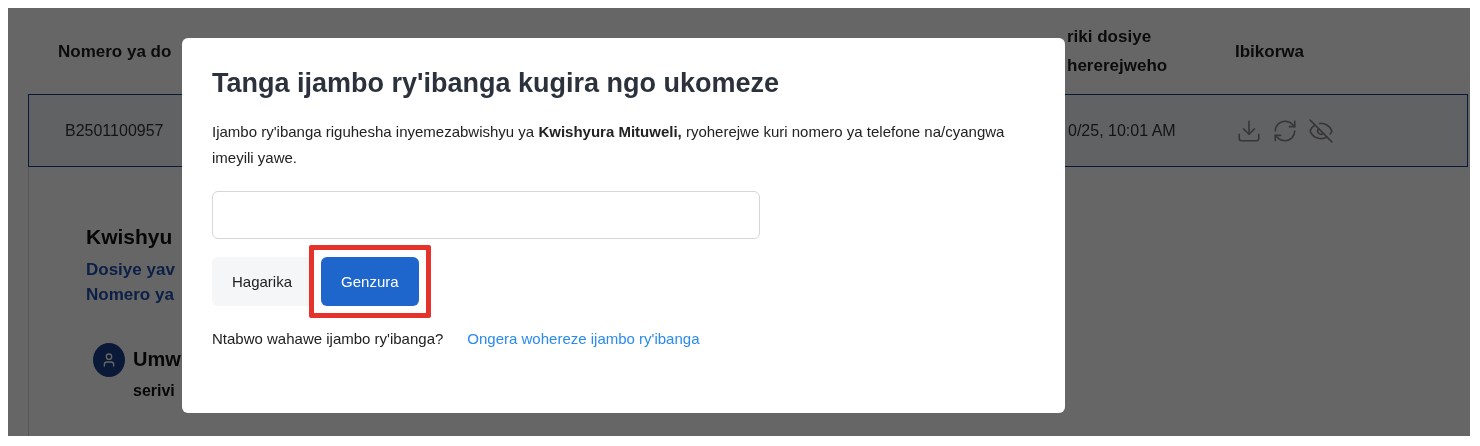 This screenshot has height=446, width=1480. I want to click on column-header: Ibikorwa, so click(1270, 51).